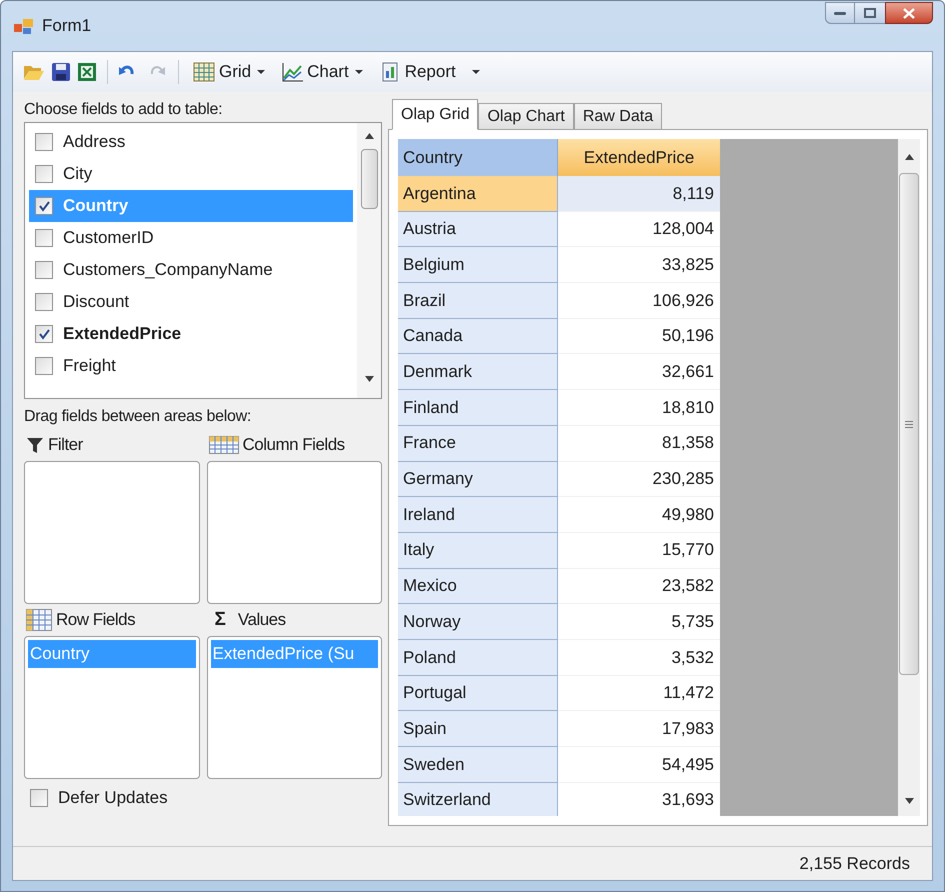  I want to click on row-header-cell: Argentina, so click(478, 194).